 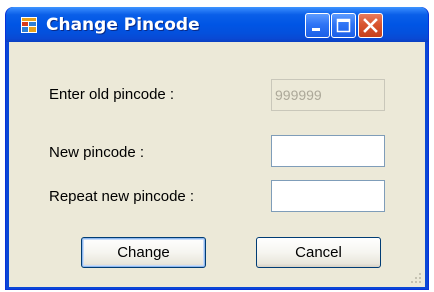 I want to click on title-bar: Change Pincode, so click(x=217, y=24).